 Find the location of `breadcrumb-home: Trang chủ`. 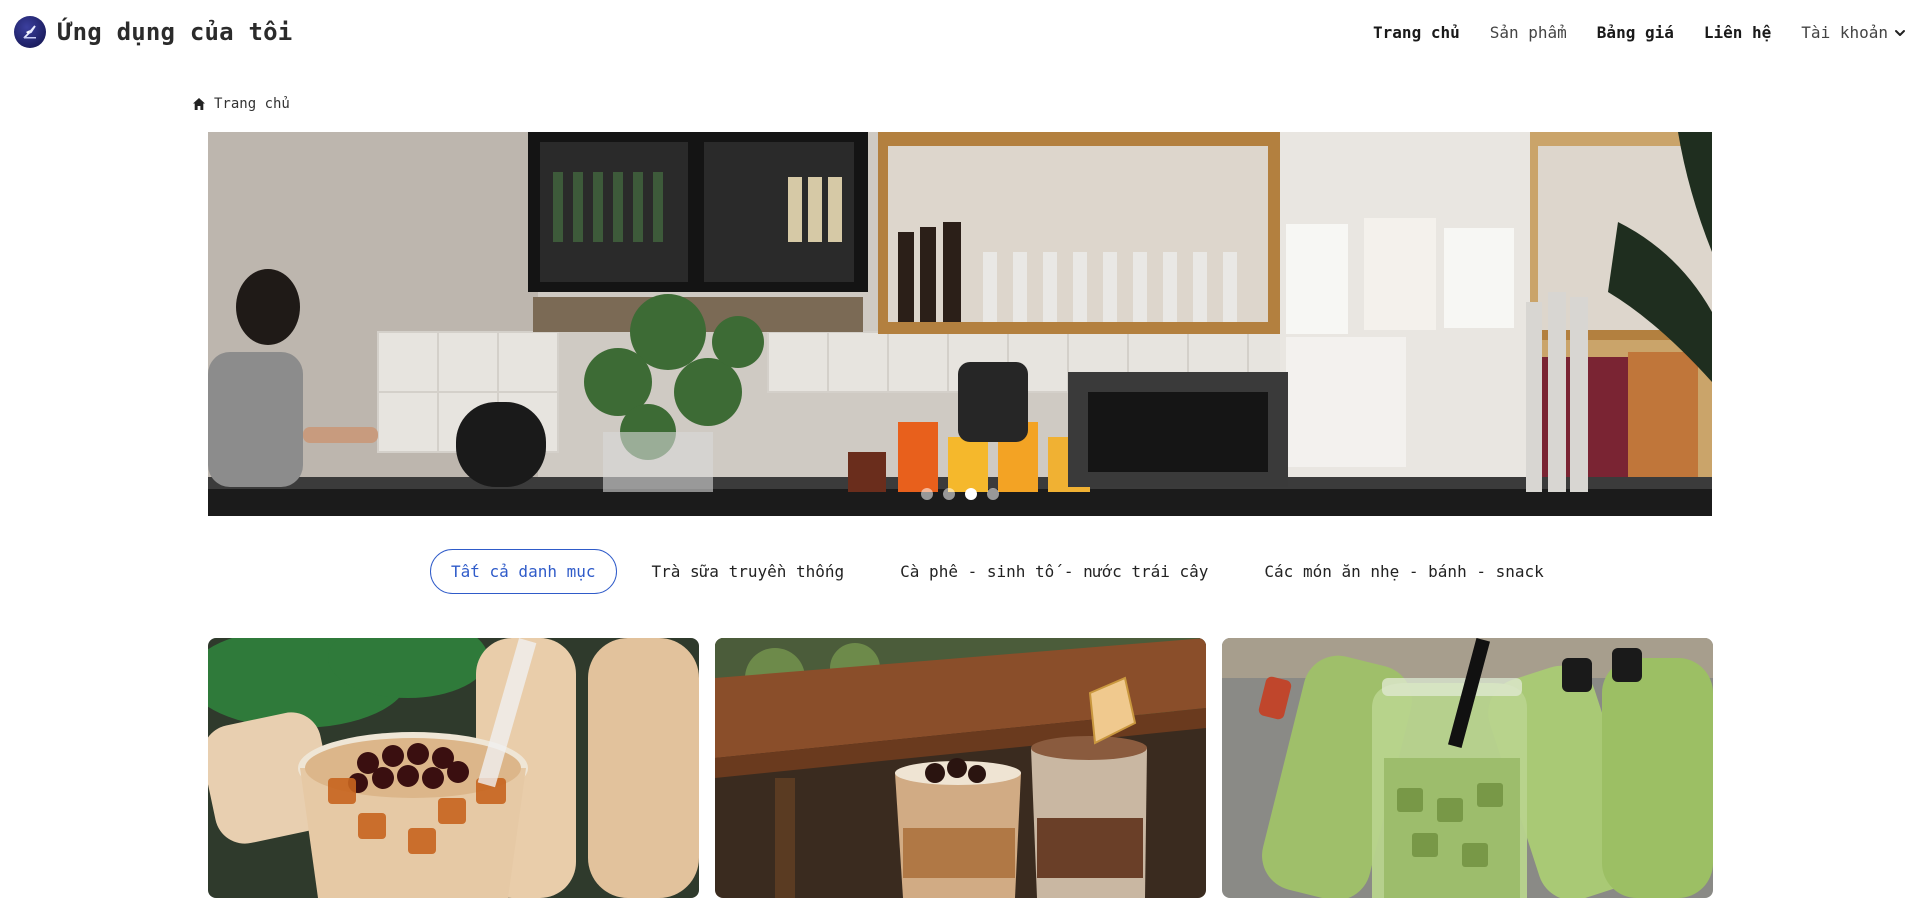

breadcrumb-home: Trang chủ is located at coordinates (252, 104).